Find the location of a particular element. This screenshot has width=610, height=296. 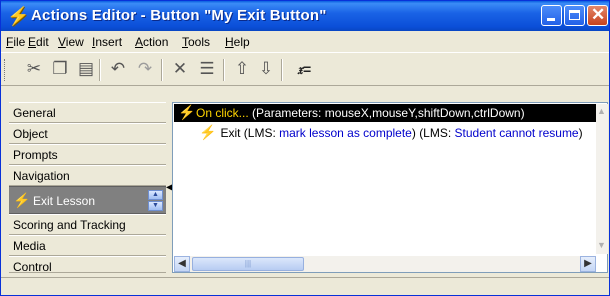

scroll-right-icon: ▶ is located at coordinates (588, 264).